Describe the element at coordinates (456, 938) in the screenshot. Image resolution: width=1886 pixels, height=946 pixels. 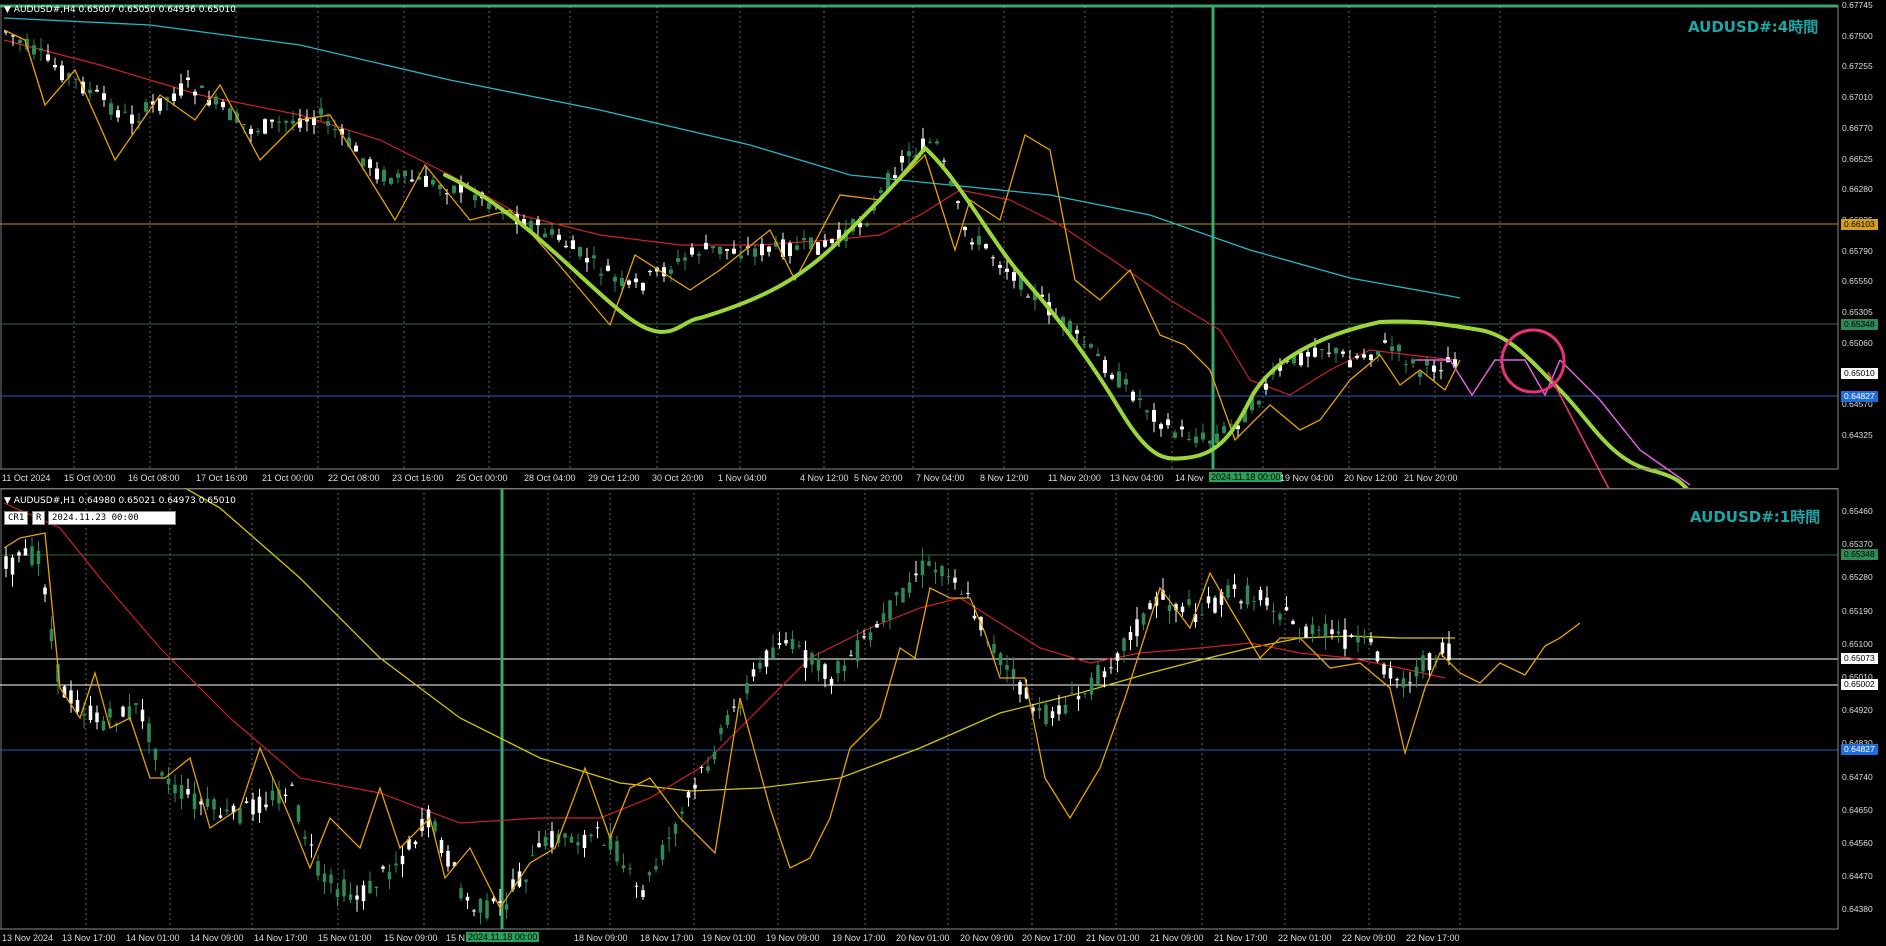
I see `time-tick-label: 15 N` at that location.